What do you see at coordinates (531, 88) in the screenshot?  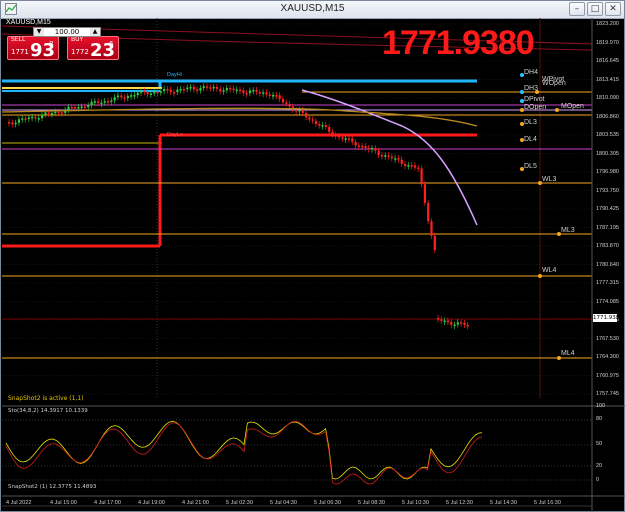 I see `level-label-dh3: DH3` at bounding box center [531, 88].